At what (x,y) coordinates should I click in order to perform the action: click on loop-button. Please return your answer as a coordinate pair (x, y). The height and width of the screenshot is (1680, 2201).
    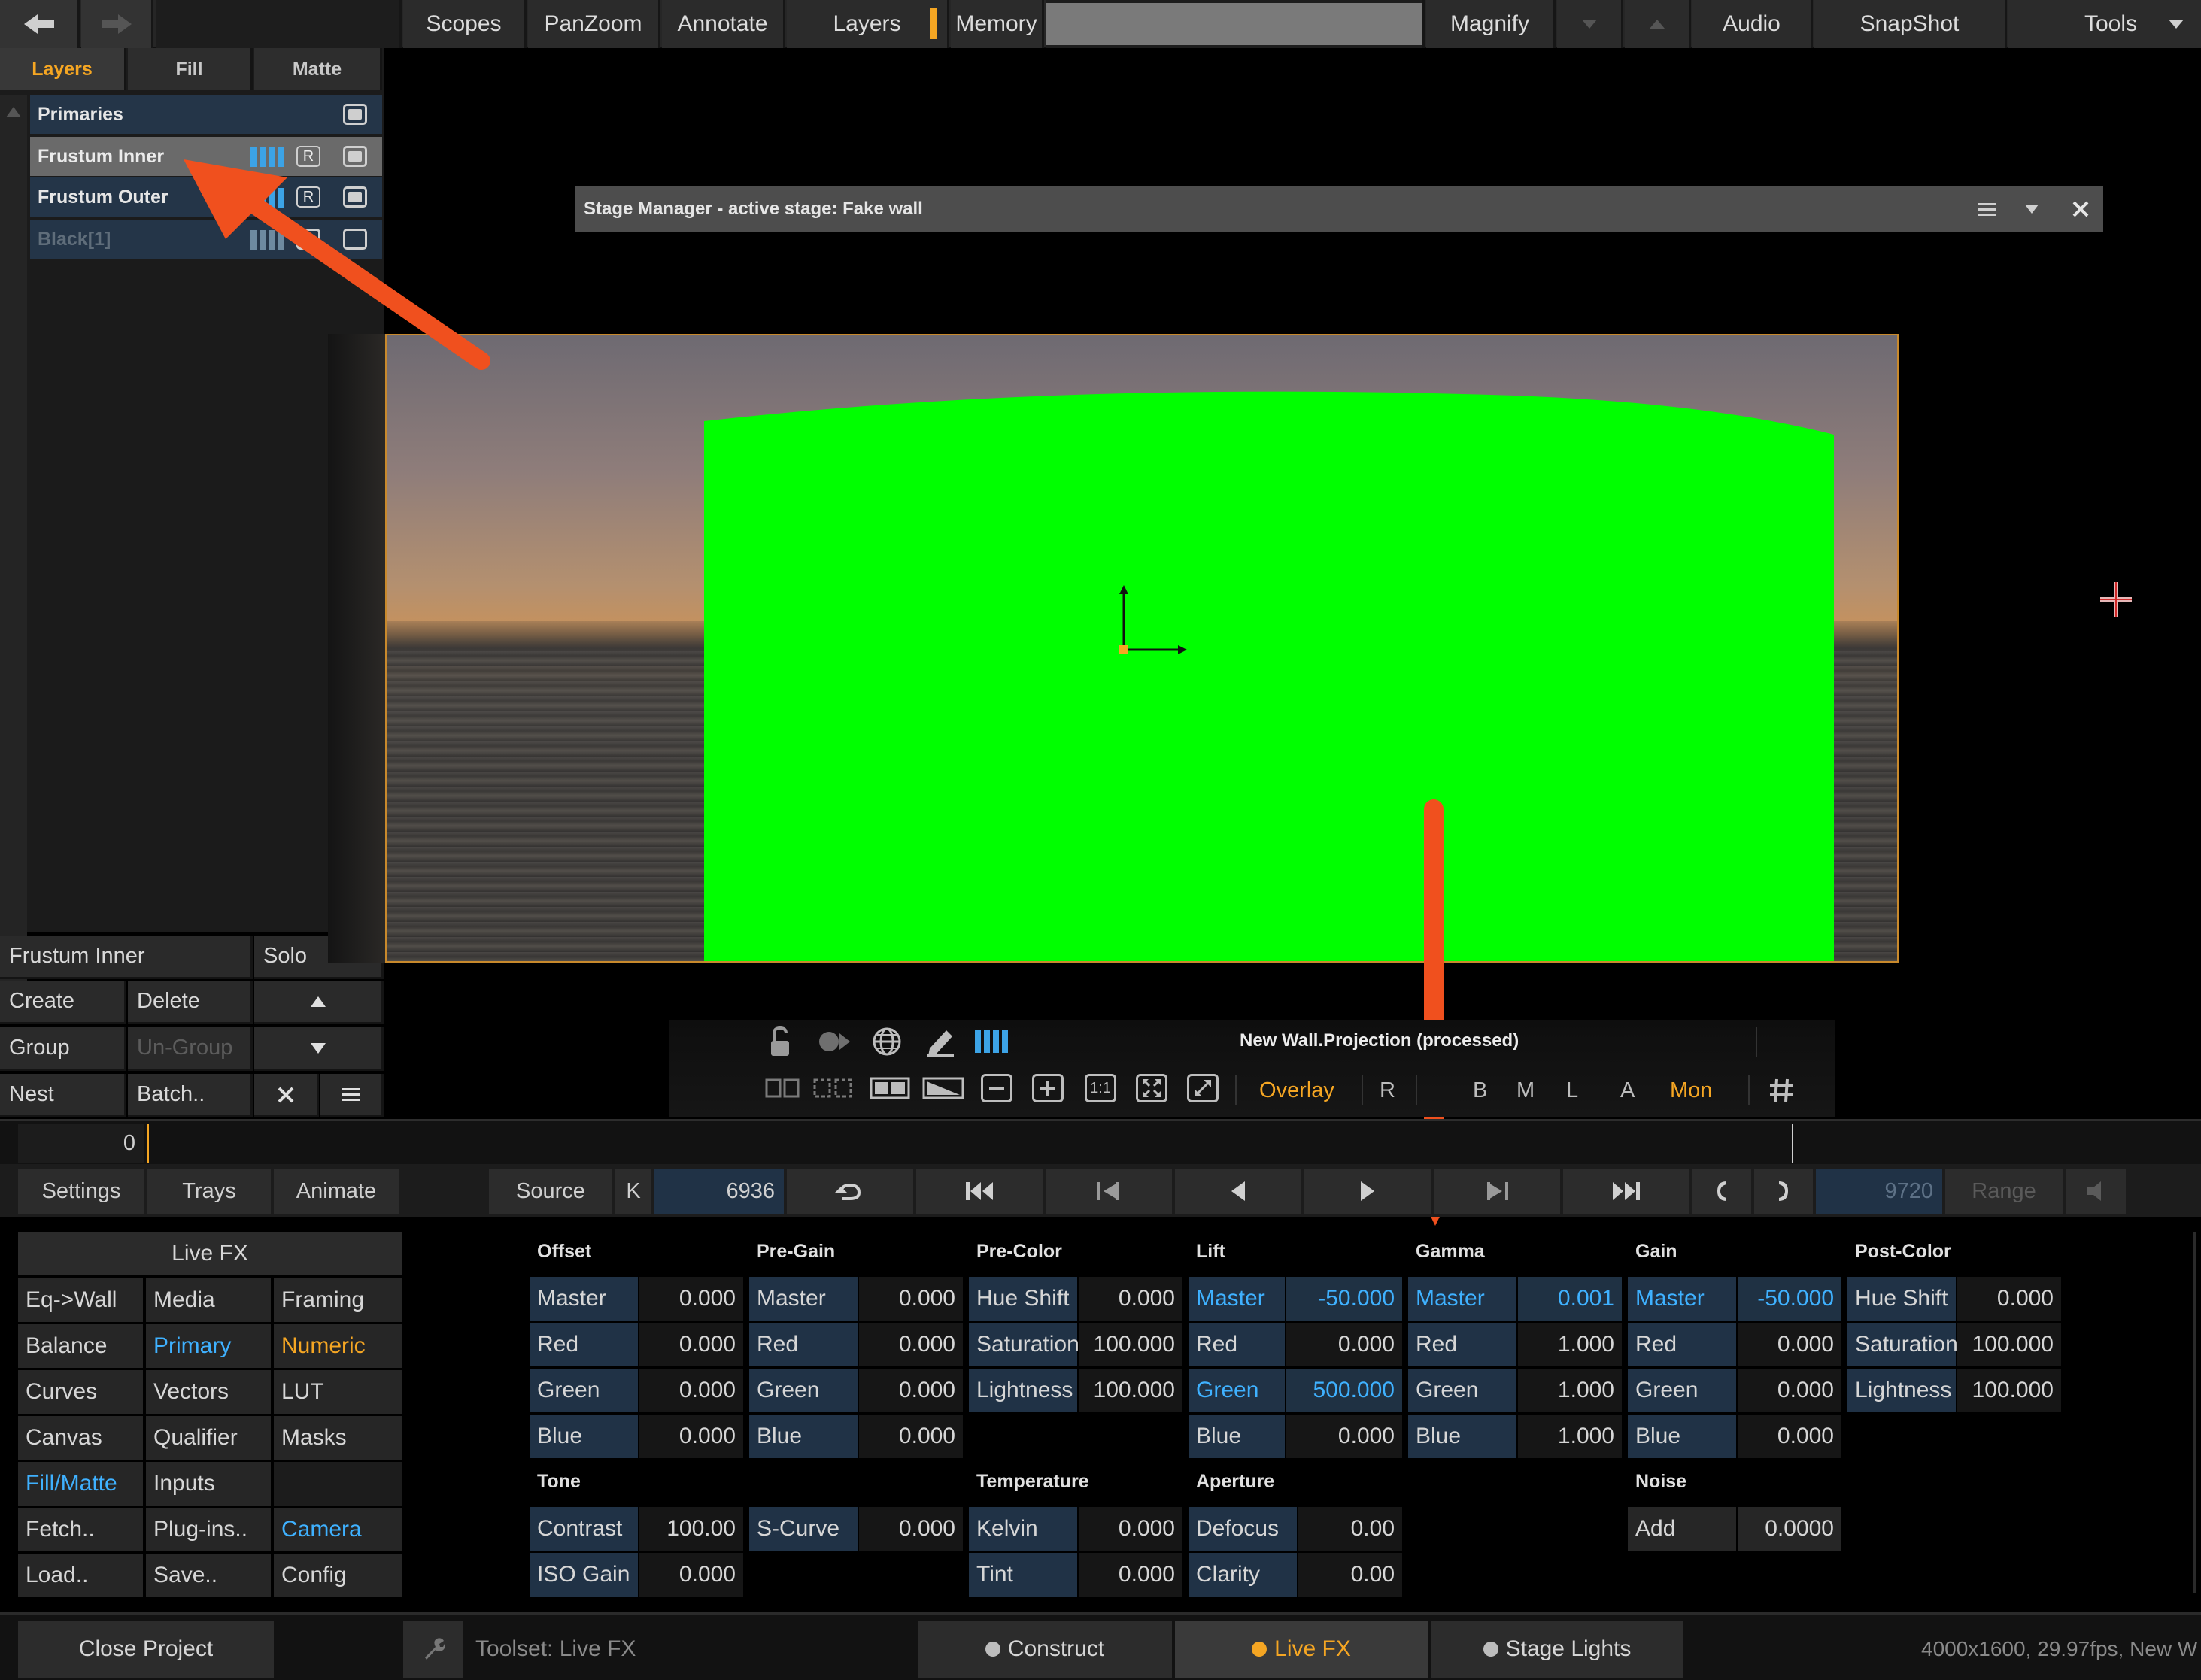
    Looking at the image, I should click on (850, 1191).